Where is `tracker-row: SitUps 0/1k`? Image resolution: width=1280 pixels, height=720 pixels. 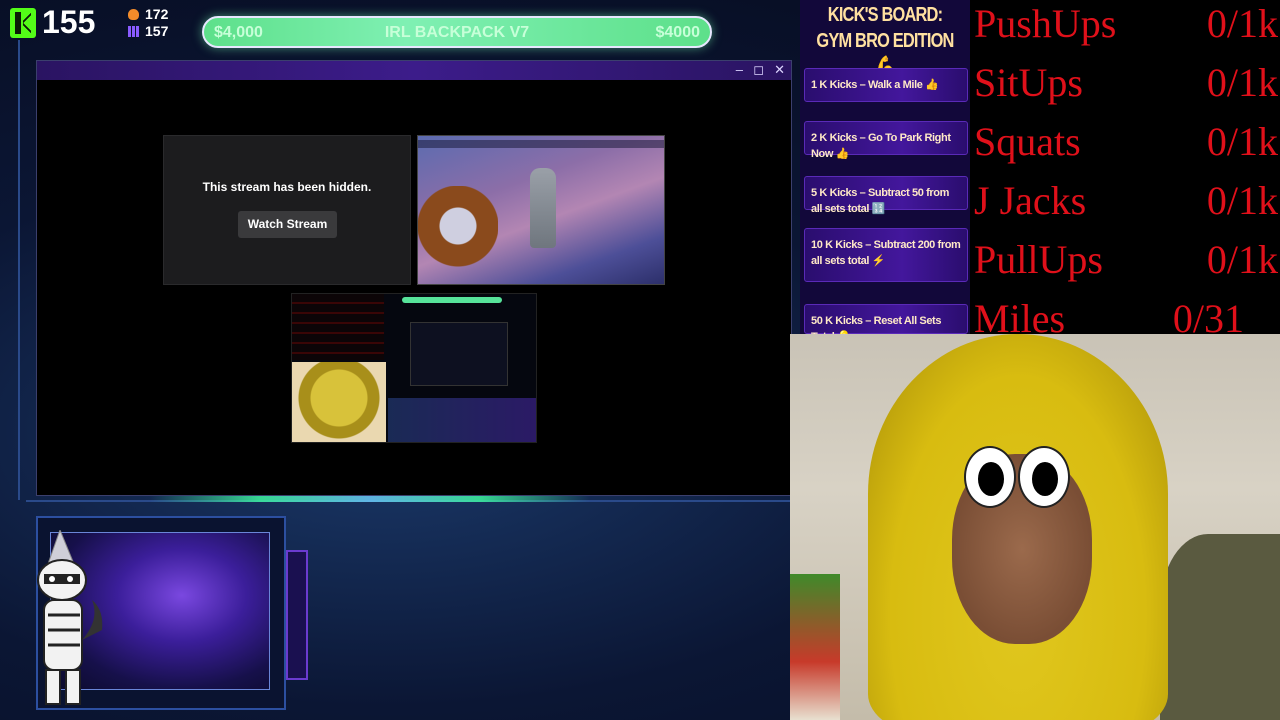 tracker-row: SitUps 0/1k is located at coordinates (1126, 88).